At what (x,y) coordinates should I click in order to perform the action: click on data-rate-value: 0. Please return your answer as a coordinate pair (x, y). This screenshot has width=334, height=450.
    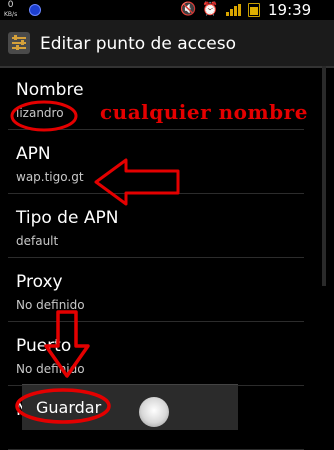
    Looking at the image, I should click on (10, 5).